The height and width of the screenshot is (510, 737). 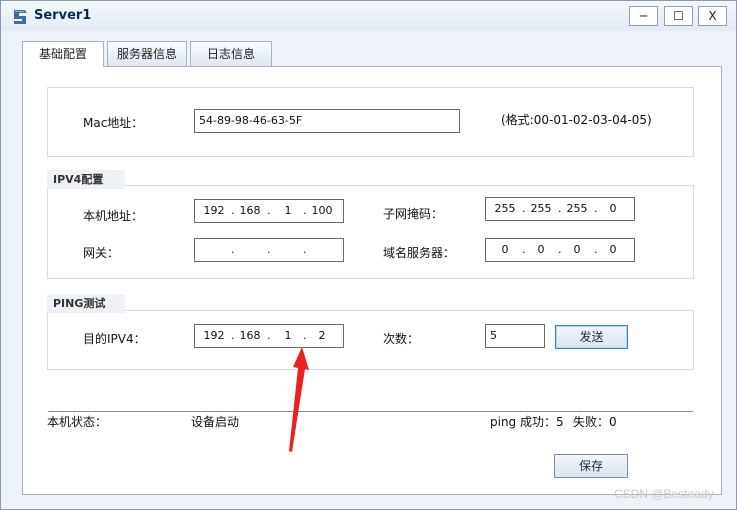 What do you see at coordinates (419, 253) in the screenshot?
I see `dns-label: 域名服务器：` at bounding box center [419, 253].